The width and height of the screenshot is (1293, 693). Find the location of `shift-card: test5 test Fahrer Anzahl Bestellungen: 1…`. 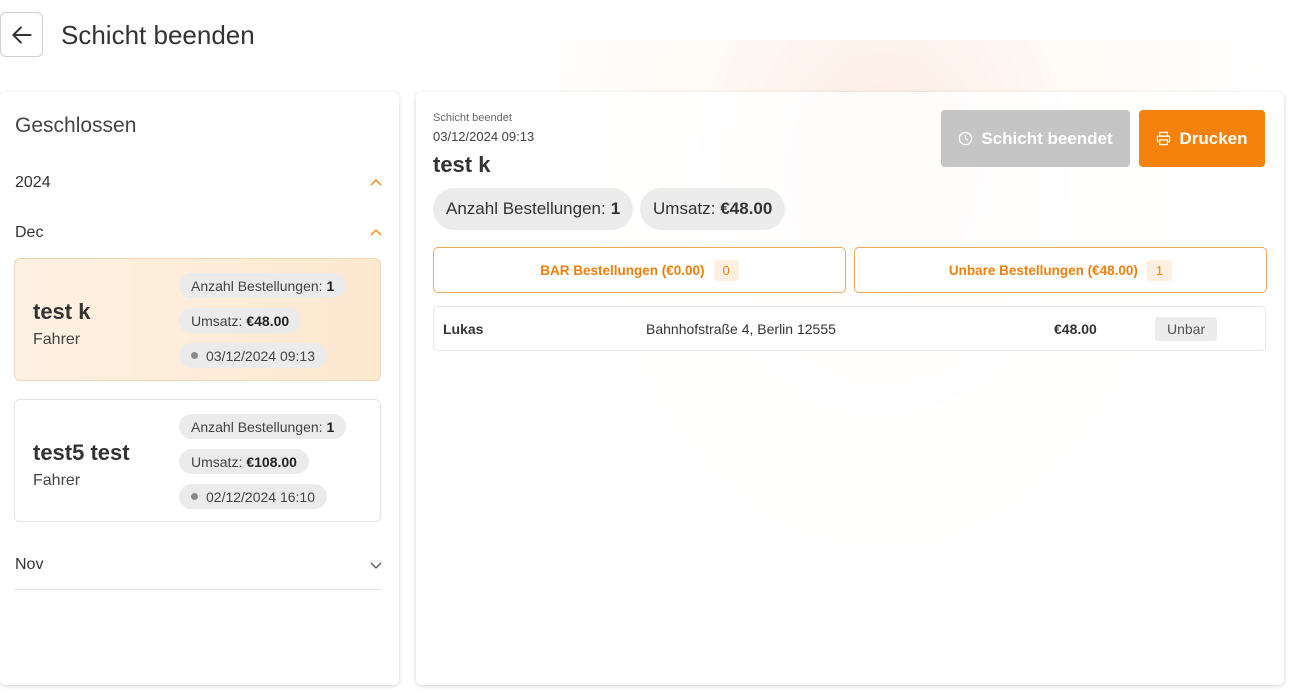

shift-card: test5 test Fahrer Anzahl Bestellungen: 1… is located at coordinates (197, 460).